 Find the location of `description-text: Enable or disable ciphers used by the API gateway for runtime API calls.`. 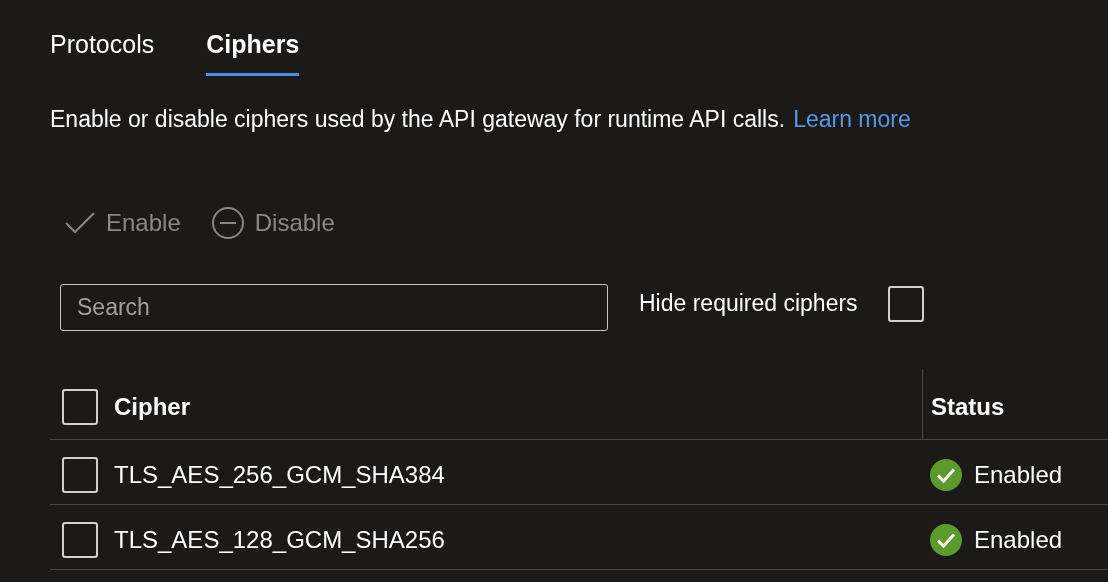

description-text: Enable or disable ciphers used by the API gateway for runtime API calls. is located at coordinates (418, 119).